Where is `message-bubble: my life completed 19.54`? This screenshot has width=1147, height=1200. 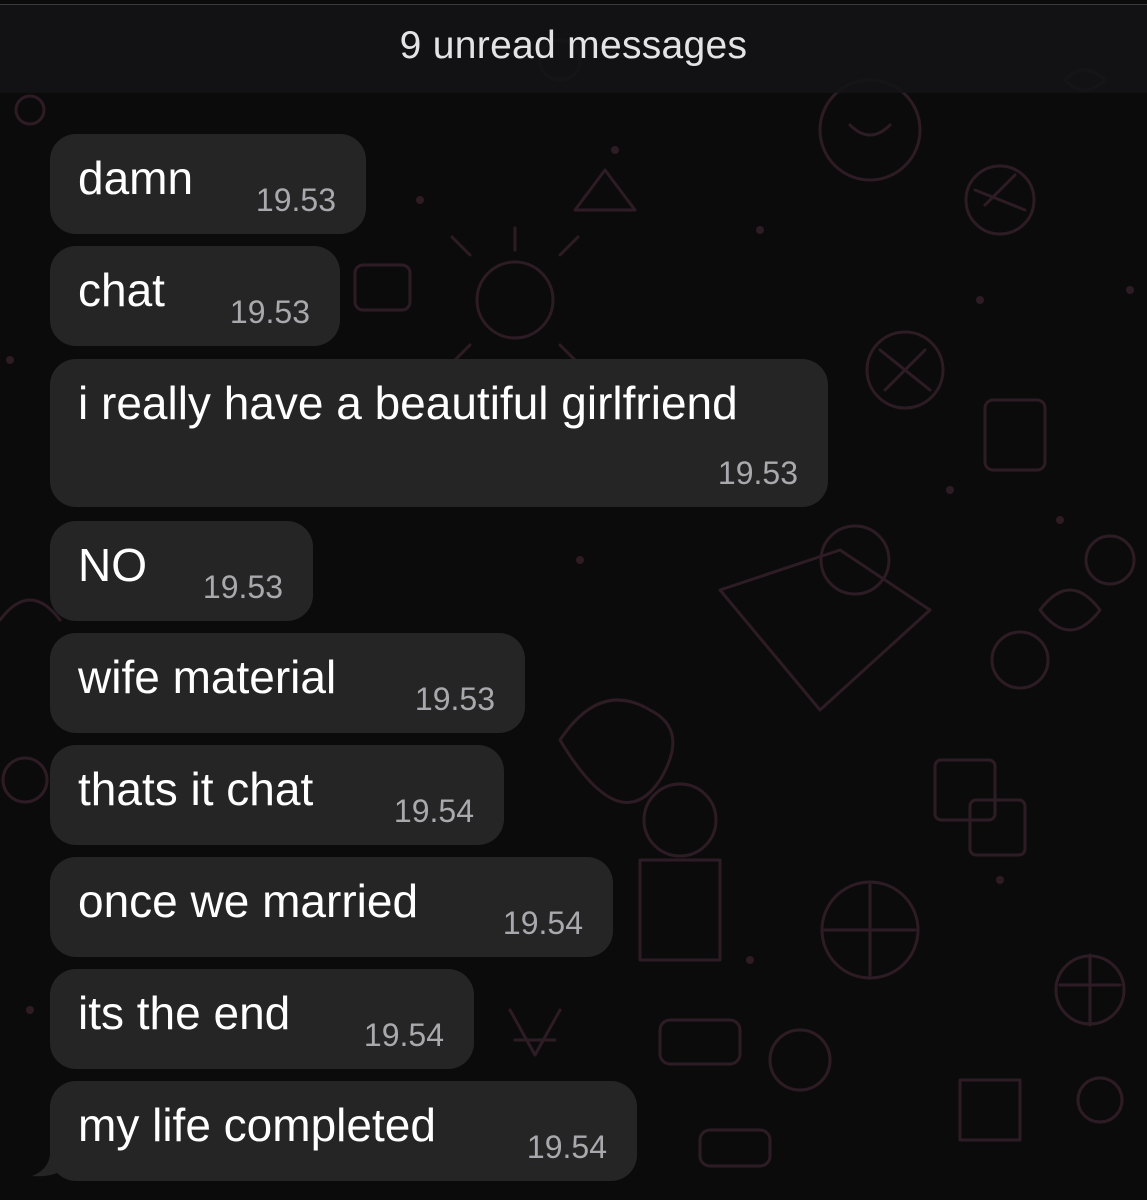
message-bubble: my life completed 19.54 is located at coordinates (343, 1131).